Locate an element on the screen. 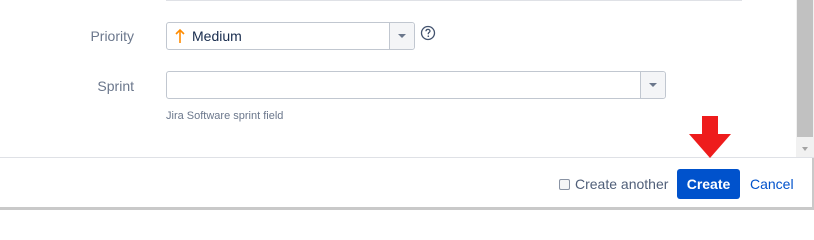 This screenshot has width=814, height=240. create-another-label: Create another is located at coordinates (622, 184).